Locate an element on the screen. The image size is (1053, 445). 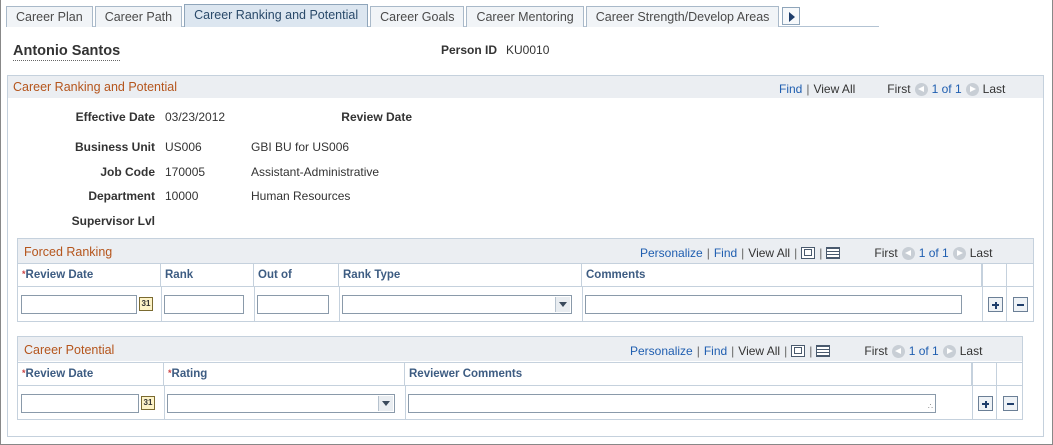
career-potential-column-headers: *Review Date *Rating Reviewer Comments is located at coordinates (520, 374).